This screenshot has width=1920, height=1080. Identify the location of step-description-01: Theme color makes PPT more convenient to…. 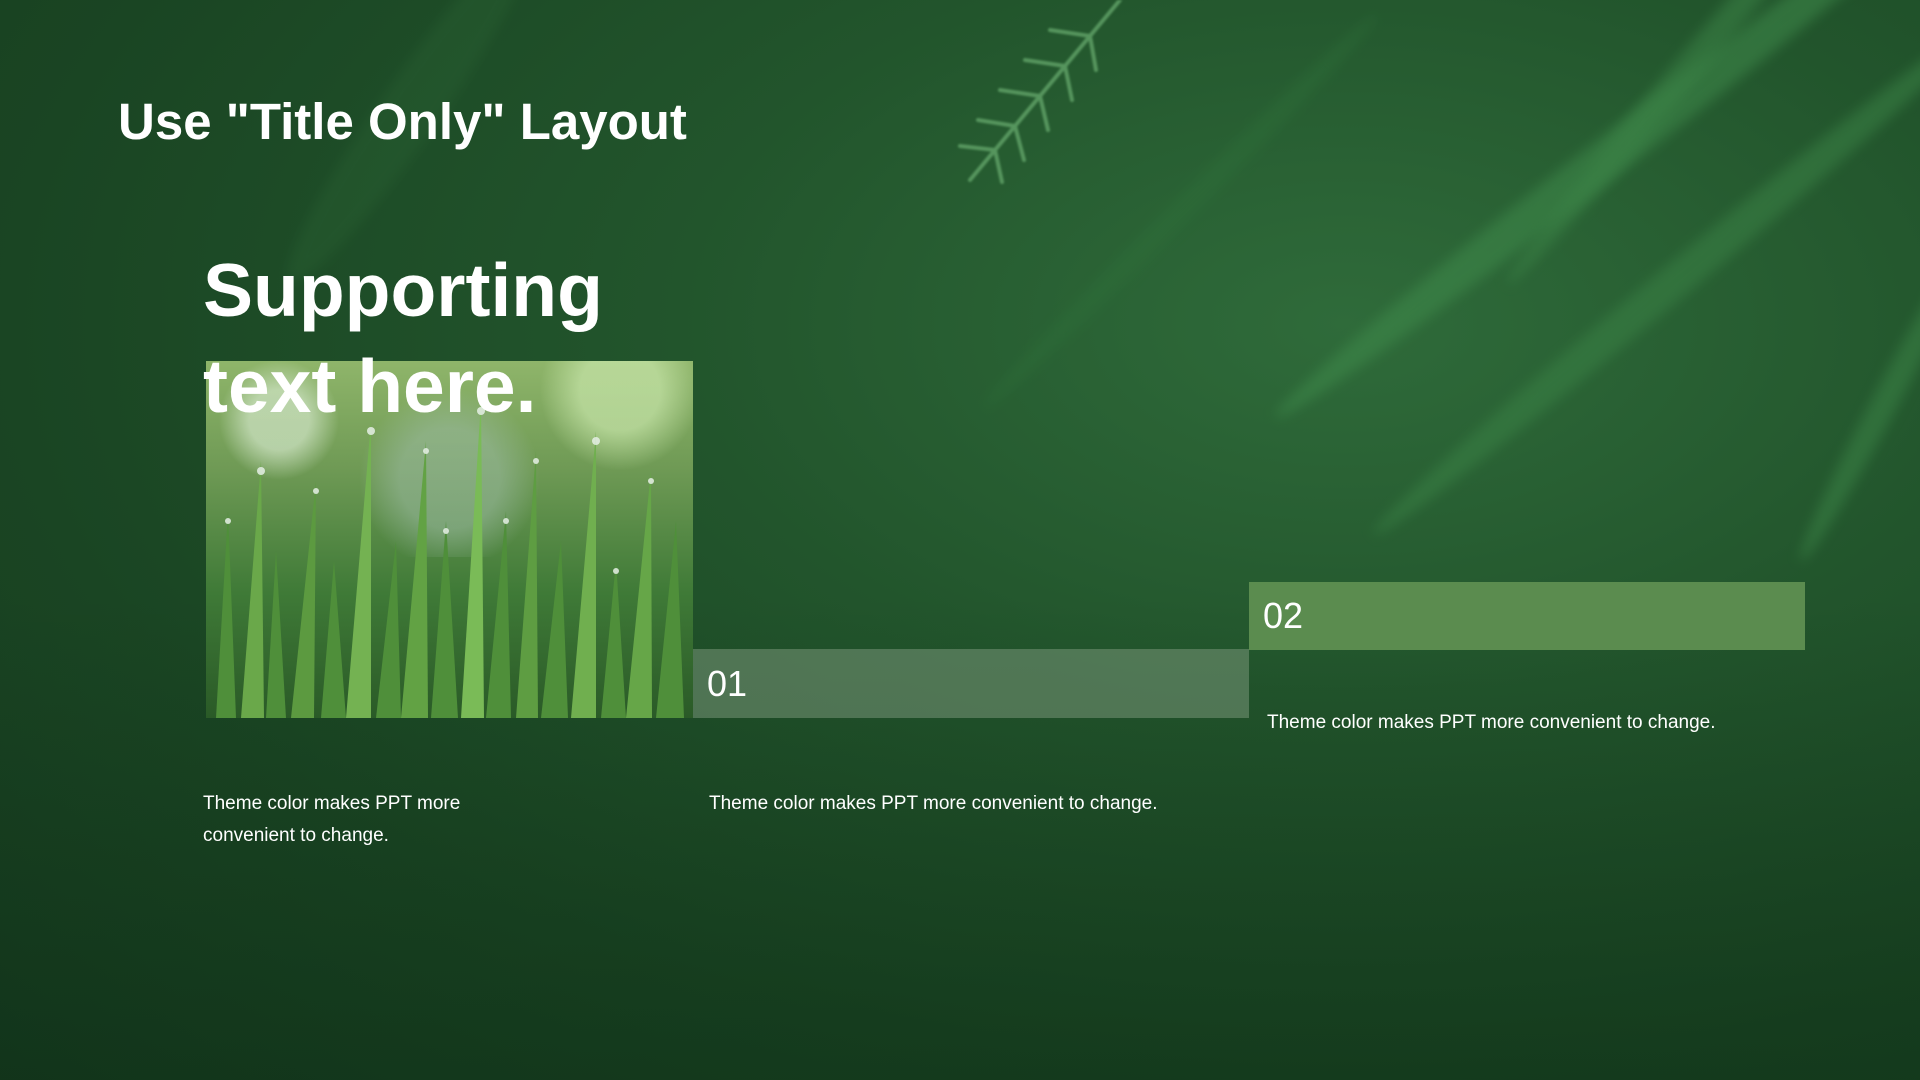
(933, 803).